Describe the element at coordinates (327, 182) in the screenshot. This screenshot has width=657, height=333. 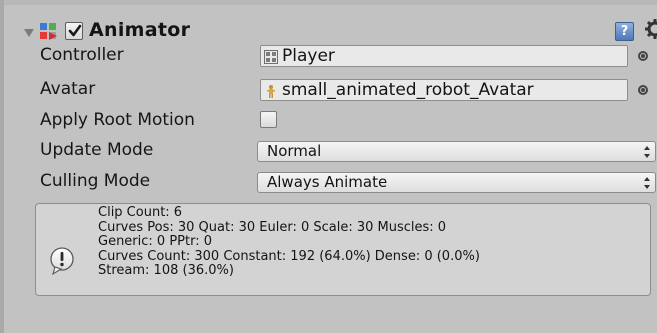
I see `culling-mode-value: Always Animate` at that location.